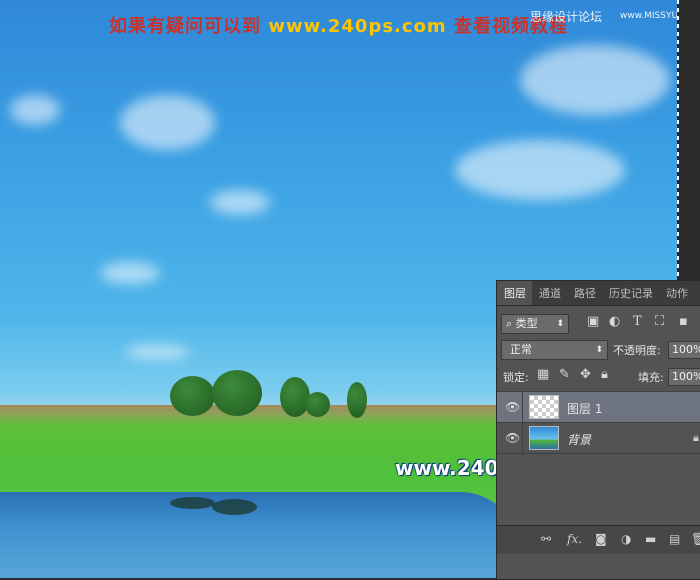 The image size is (700, 580). I want to click on image-filter-icon: ▣, so click(593, 321).